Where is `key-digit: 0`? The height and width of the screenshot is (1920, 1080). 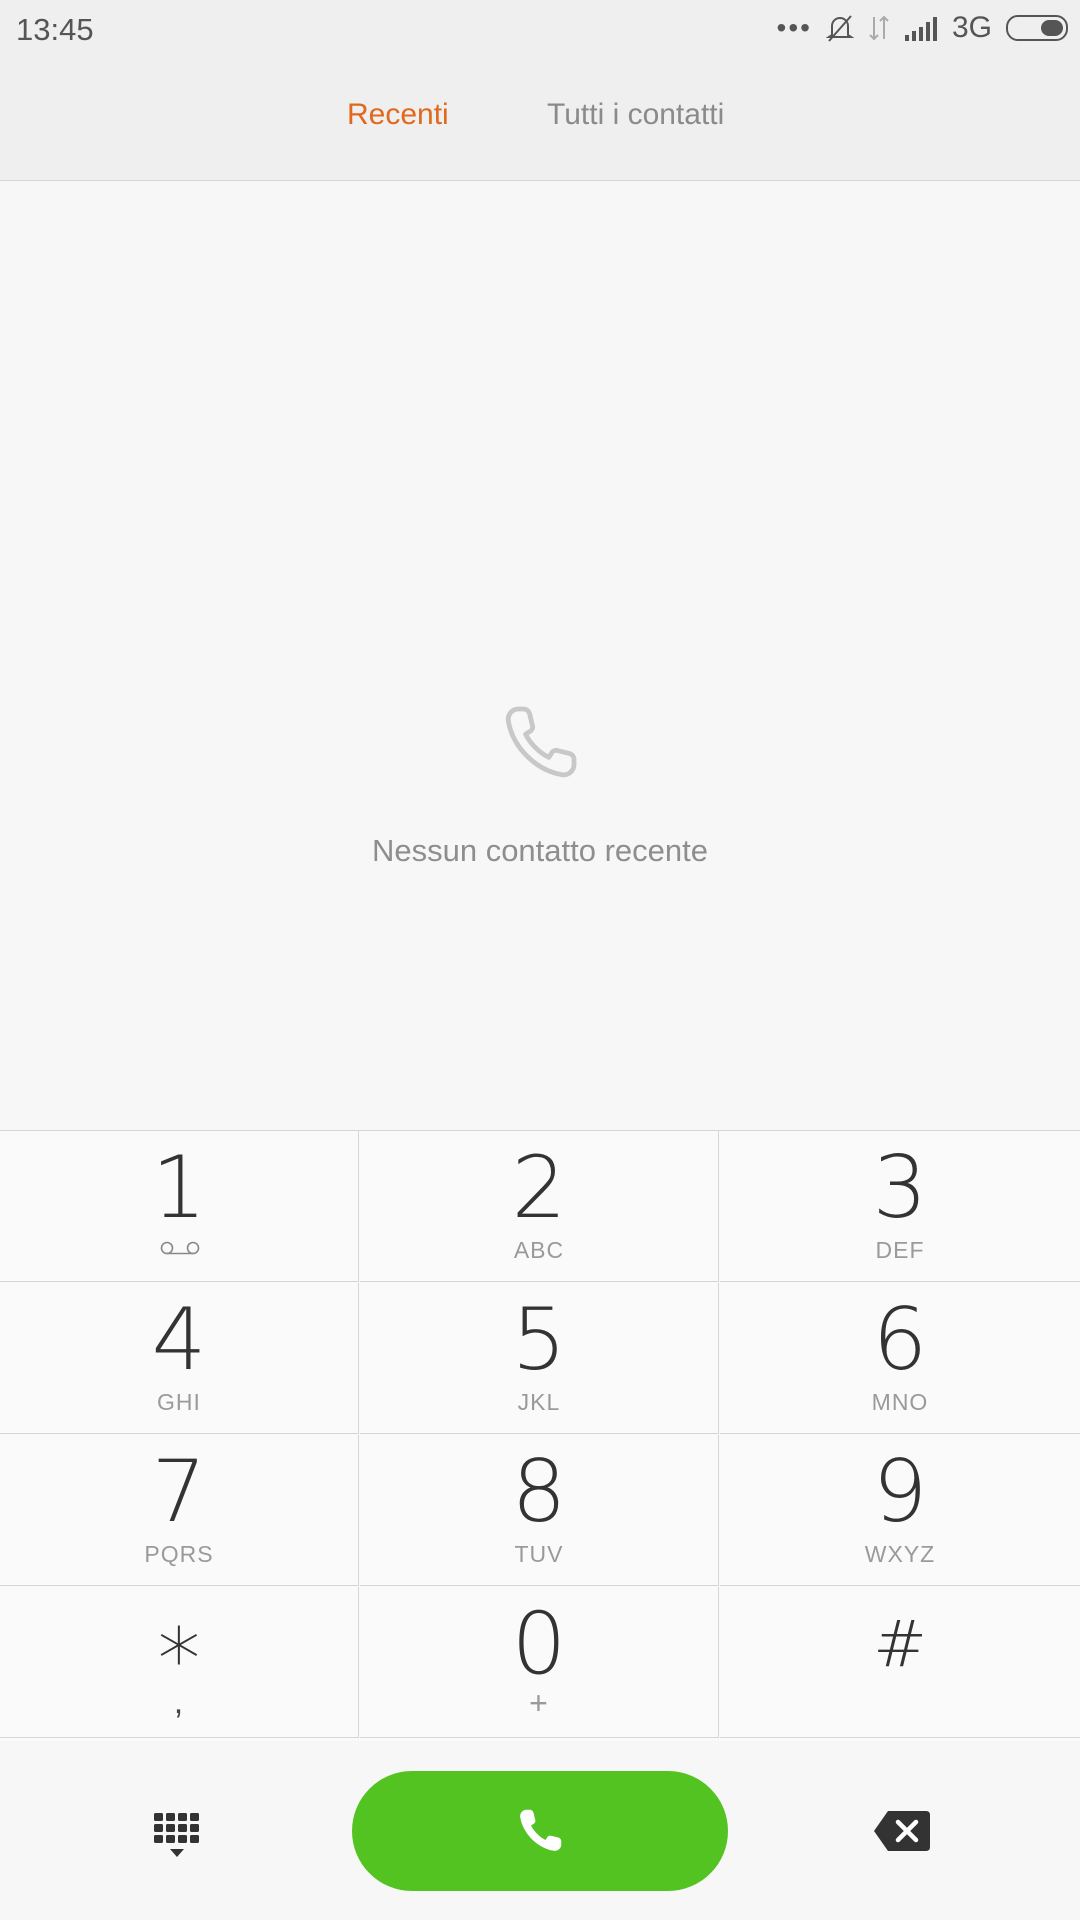
key-digit: 0 is located at coordinates (539, 1644).